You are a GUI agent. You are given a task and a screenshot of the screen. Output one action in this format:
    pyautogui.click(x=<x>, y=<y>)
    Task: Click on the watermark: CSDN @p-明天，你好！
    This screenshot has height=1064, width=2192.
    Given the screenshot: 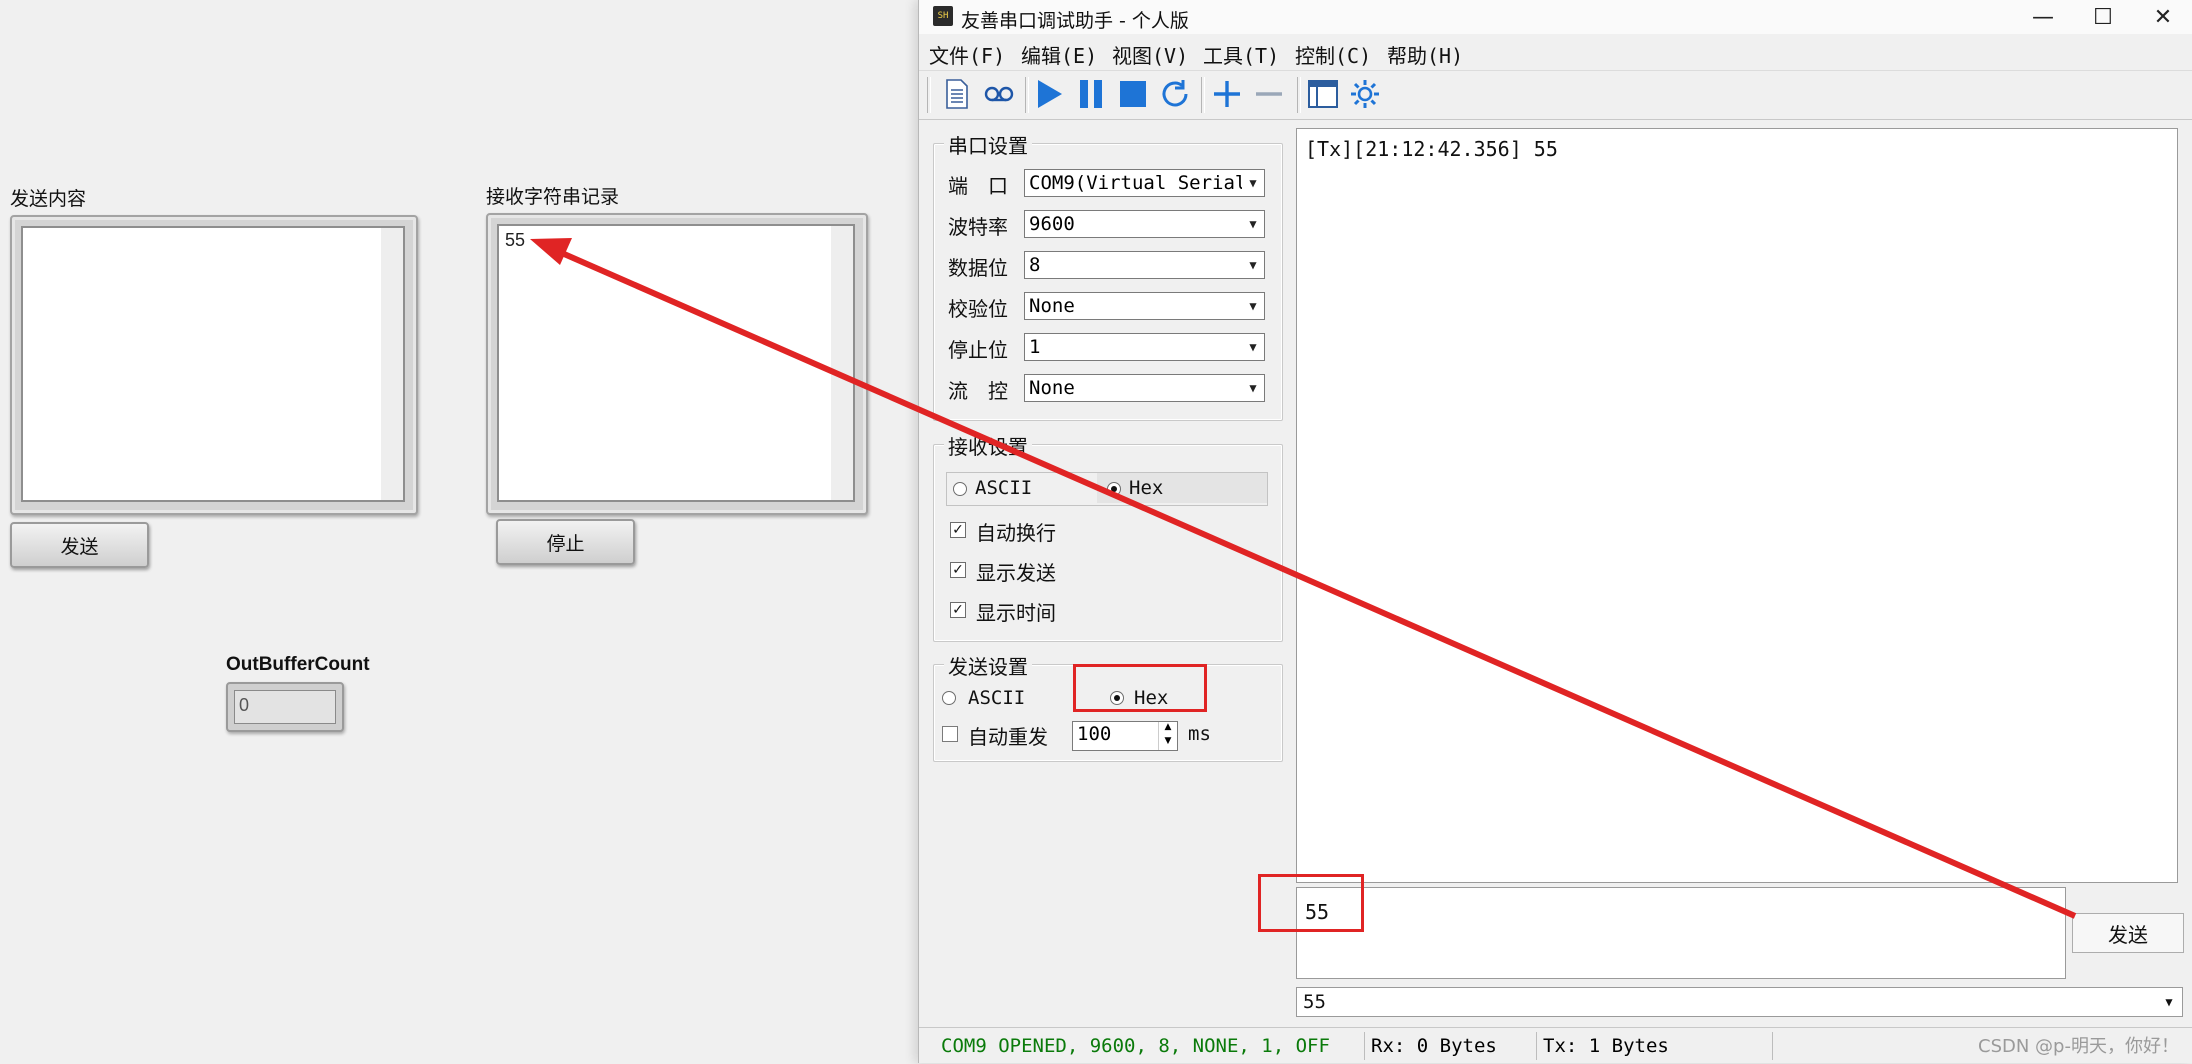 What is the action you would take?
    pyautogui.click(x=2078, y=1046)
    